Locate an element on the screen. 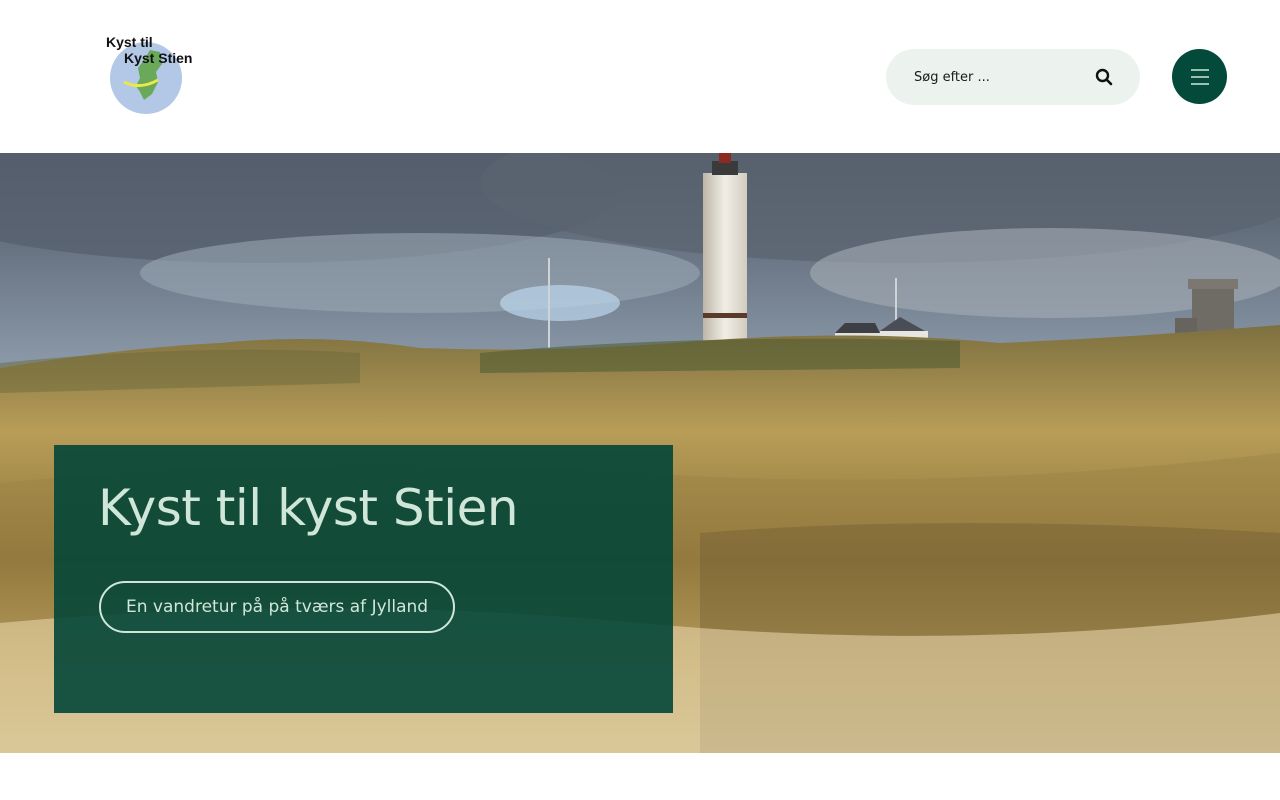 The image size is (1280, 800). hero-cta-button: En vandretur på på tværs af Jylland is located at coordinates (277, 607).